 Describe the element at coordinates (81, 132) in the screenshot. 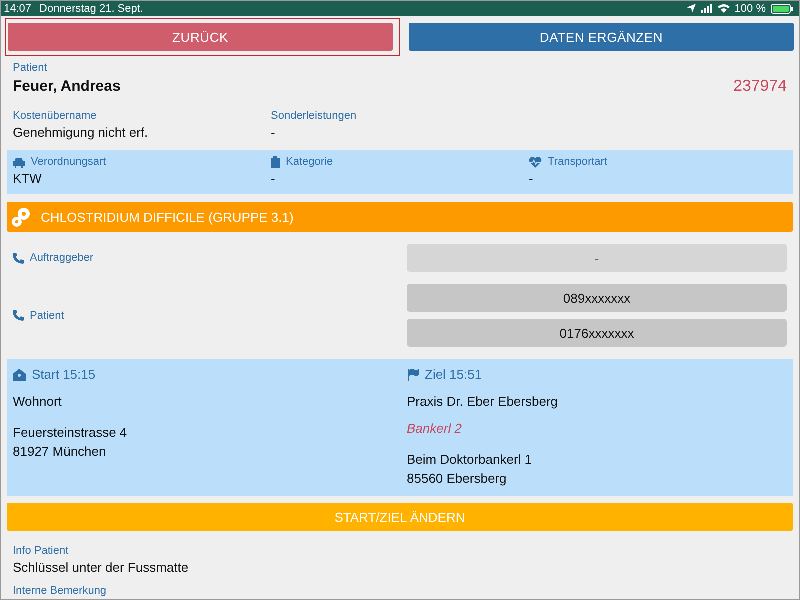

I see `field-value: Genehmigung nicht erf.` at that location.